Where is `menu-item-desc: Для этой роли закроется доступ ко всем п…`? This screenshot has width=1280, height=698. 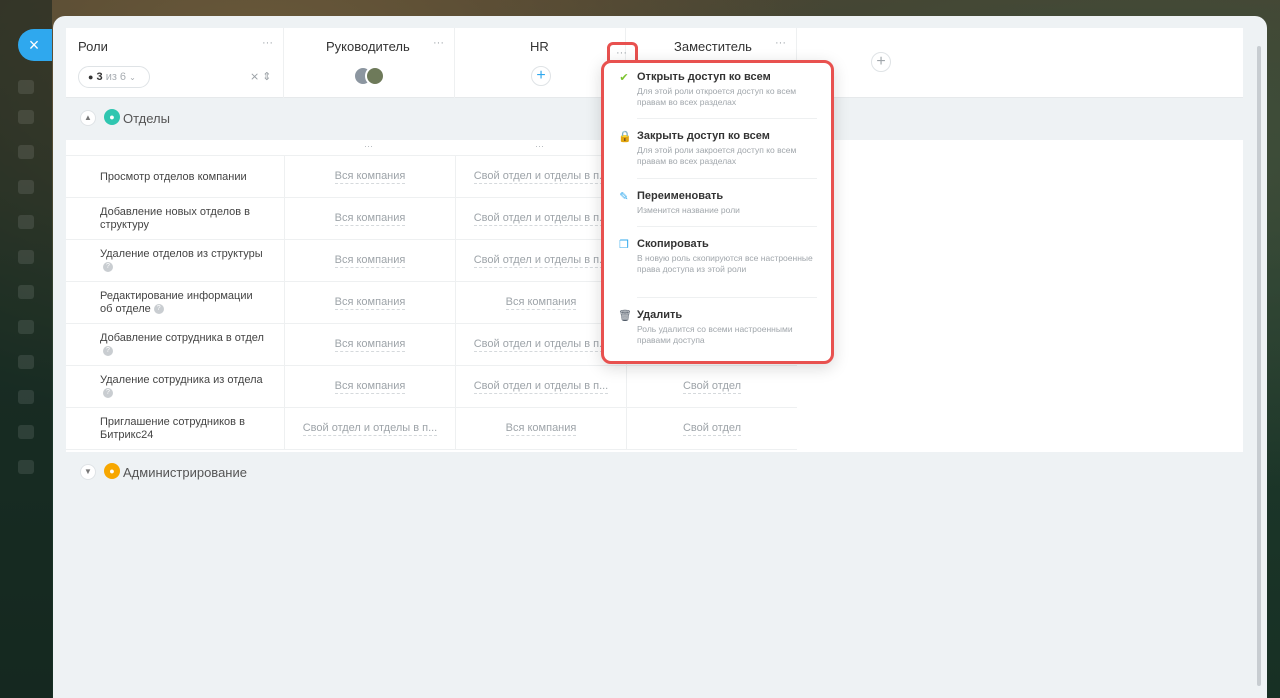
menu-item-desc: Для этой роли закроется доступ ко всем п… is located at coordinates (717, 155).